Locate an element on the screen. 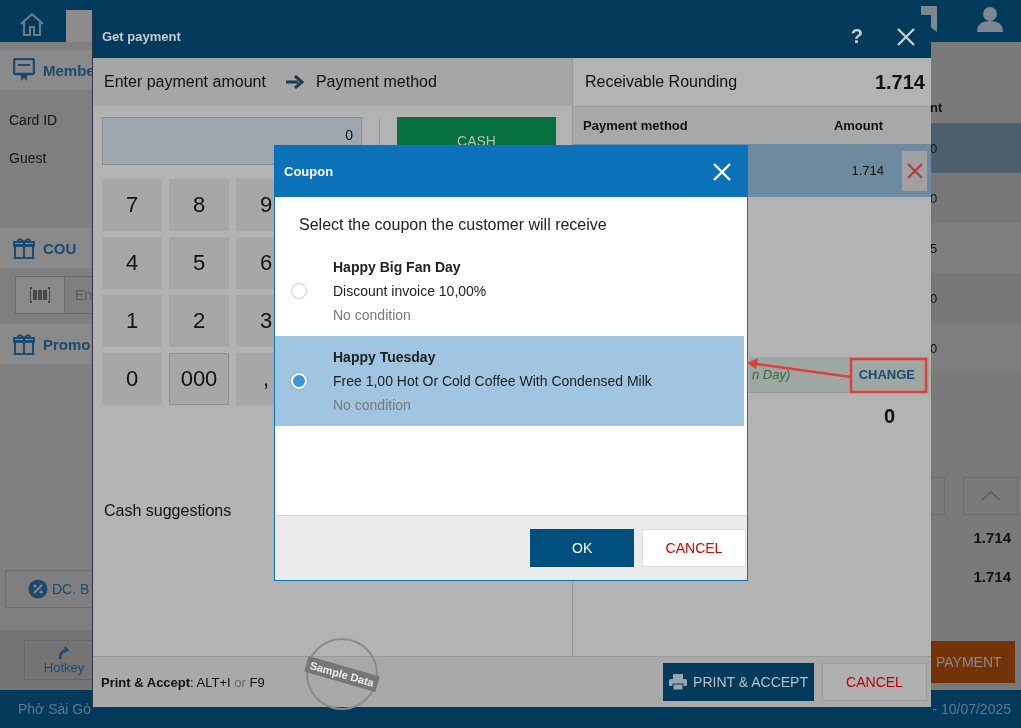  radio-button is located at coordinates (299, 291).